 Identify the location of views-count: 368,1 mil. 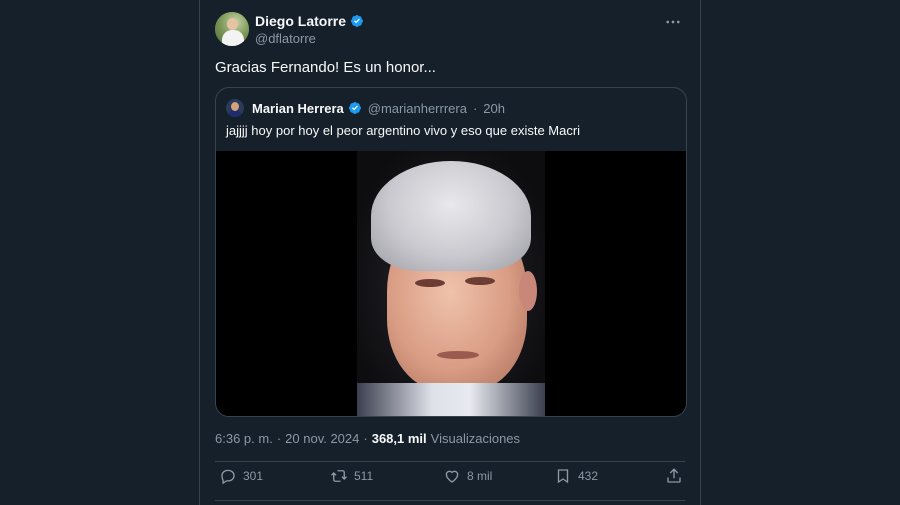
(399, 438).